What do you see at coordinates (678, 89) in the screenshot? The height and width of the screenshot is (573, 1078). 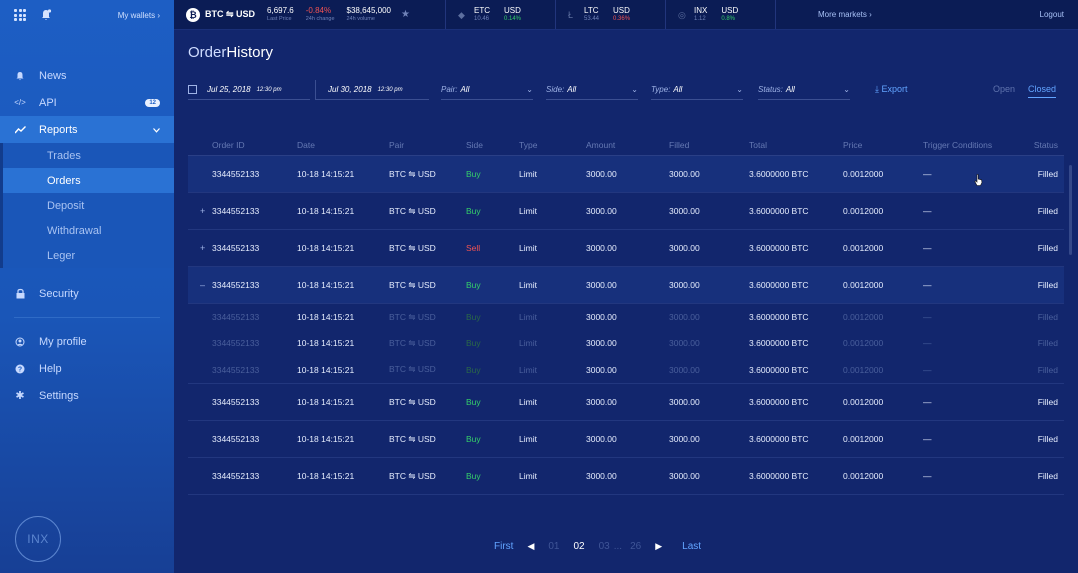 I see `type-select-value: All` at bounding box center [678, 89].